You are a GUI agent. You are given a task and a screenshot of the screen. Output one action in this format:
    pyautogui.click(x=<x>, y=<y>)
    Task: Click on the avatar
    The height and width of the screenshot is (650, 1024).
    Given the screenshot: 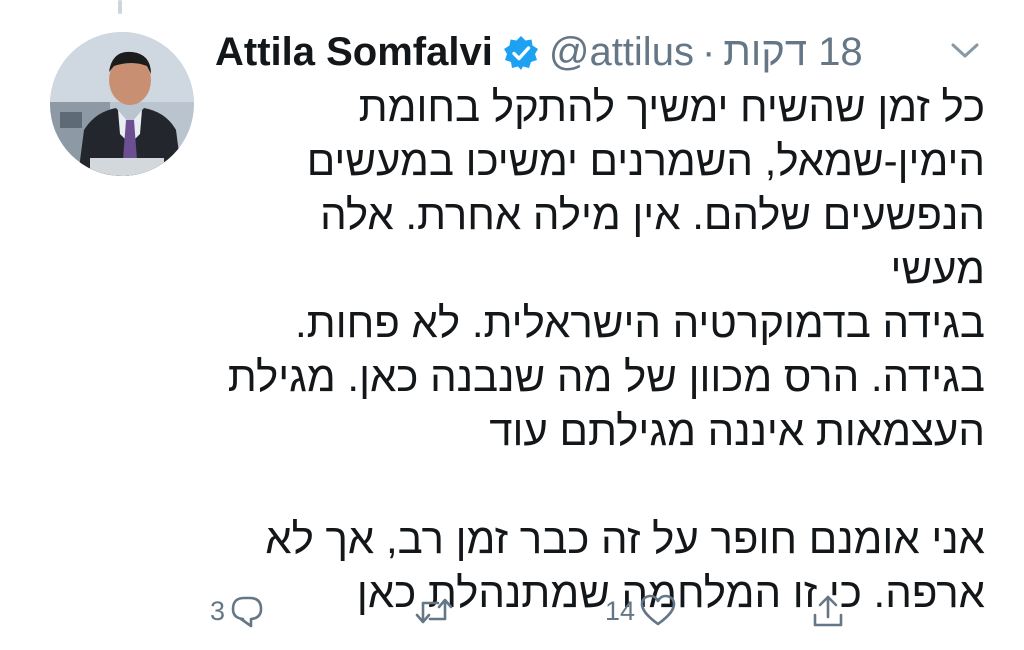 What is the action you would take?
    pyautogui.click(x=122, y=104)
    